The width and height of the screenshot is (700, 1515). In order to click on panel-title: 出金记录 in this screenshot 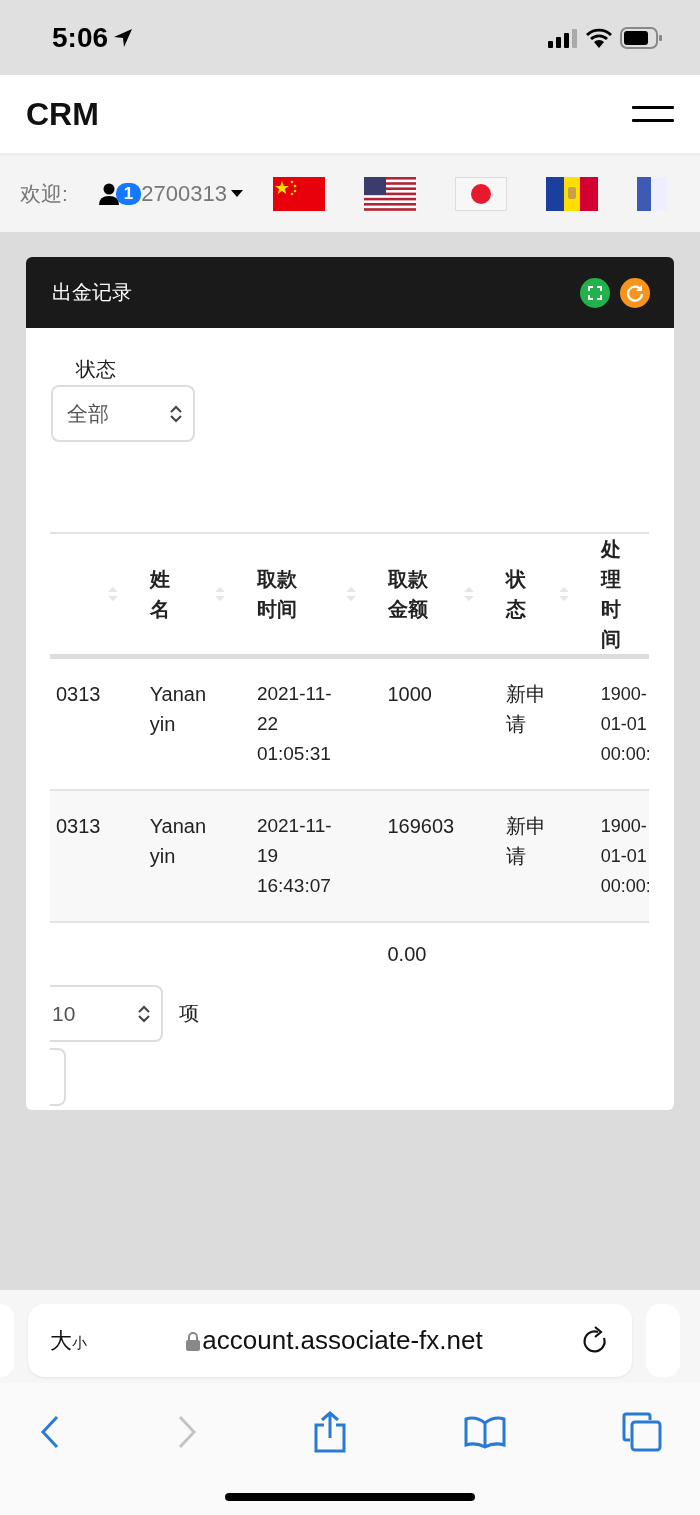, I will do `click(92, 292)`.